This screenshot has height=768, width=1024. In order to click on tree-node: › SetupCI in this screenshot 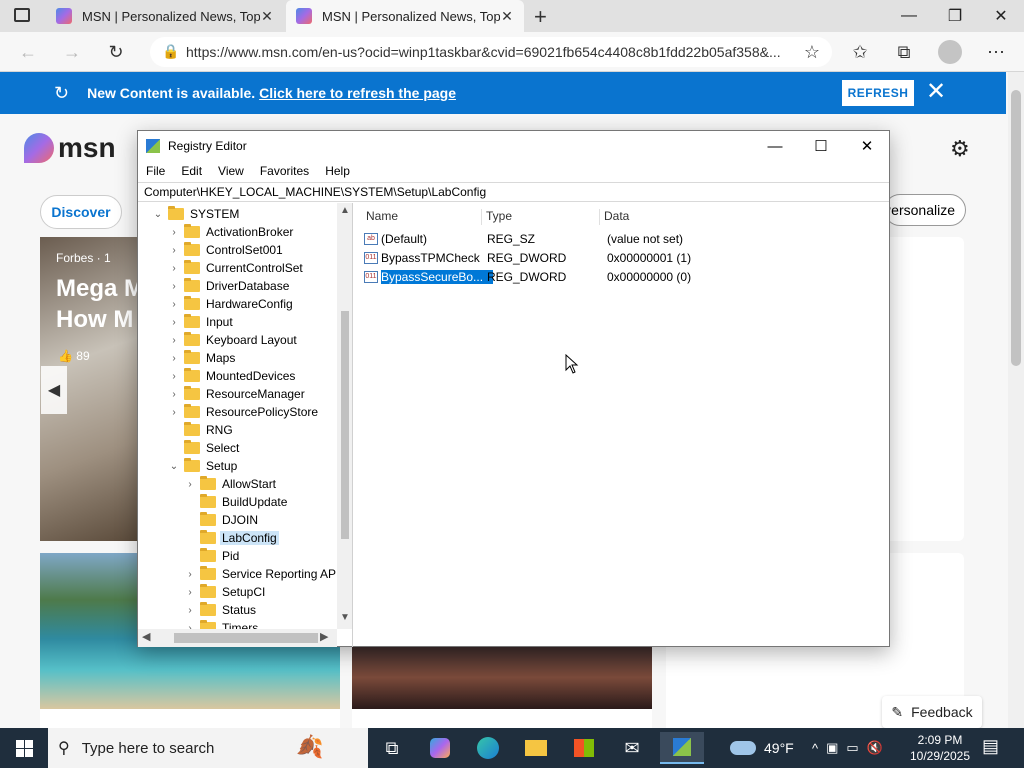, I will do `click(202, 592)`.